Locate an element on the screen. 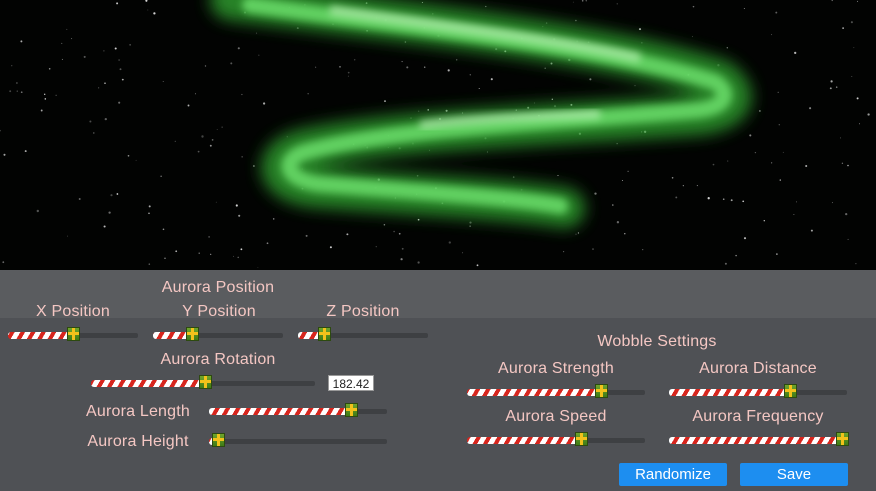  aurora-strength-label: Aurora Strength is located at coordinates (556, 368).